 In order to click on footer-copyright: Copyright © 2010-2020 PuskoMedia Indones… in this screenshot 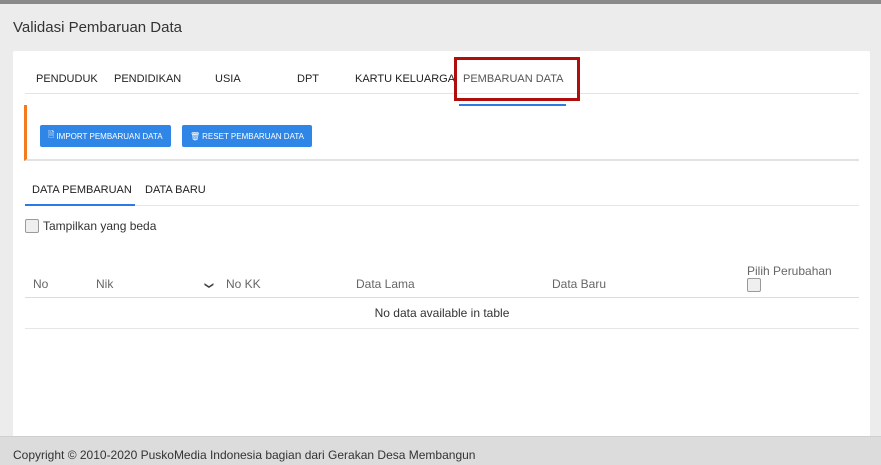, I will do `click(440, 450)`.